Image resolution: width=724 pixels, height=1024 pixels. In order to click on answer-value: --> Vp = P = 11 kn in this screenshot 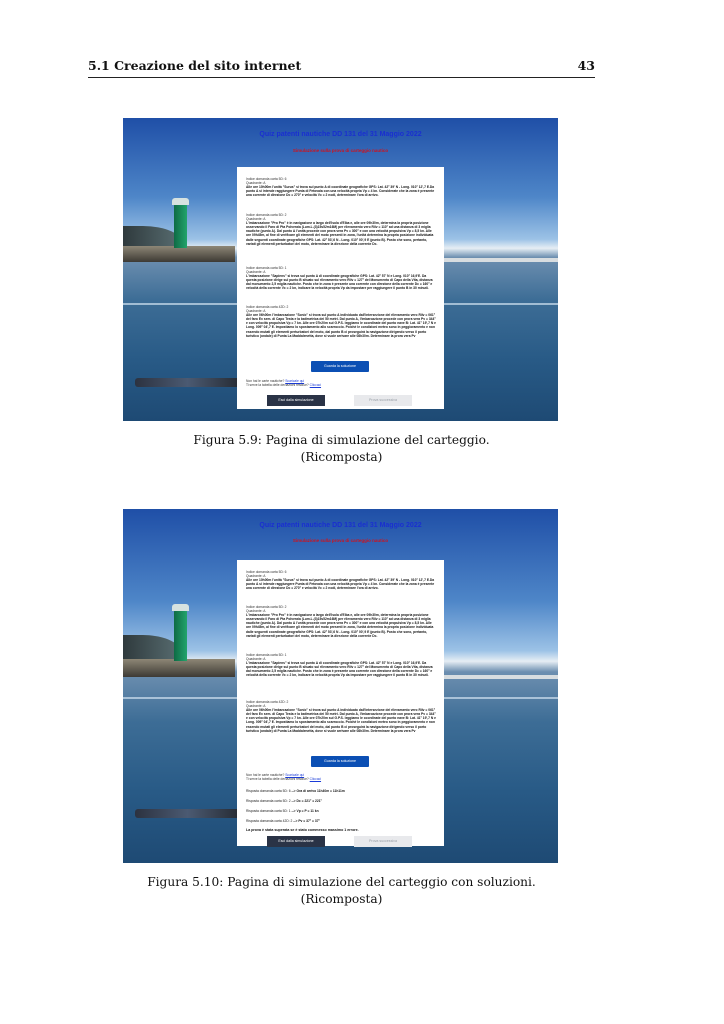, I will do `click(305, 811)`.